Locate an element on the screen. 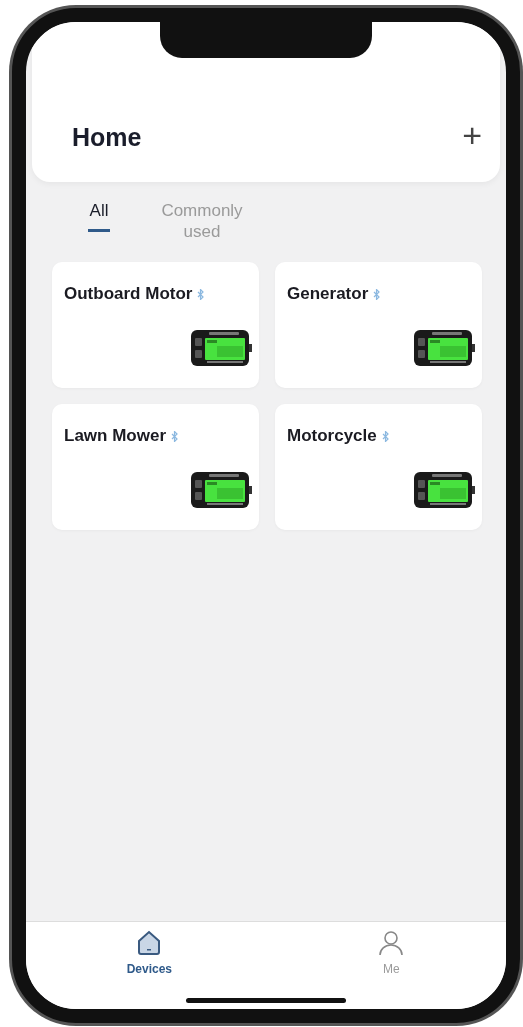  device-name: Generator is located at coordinates (328, 294).